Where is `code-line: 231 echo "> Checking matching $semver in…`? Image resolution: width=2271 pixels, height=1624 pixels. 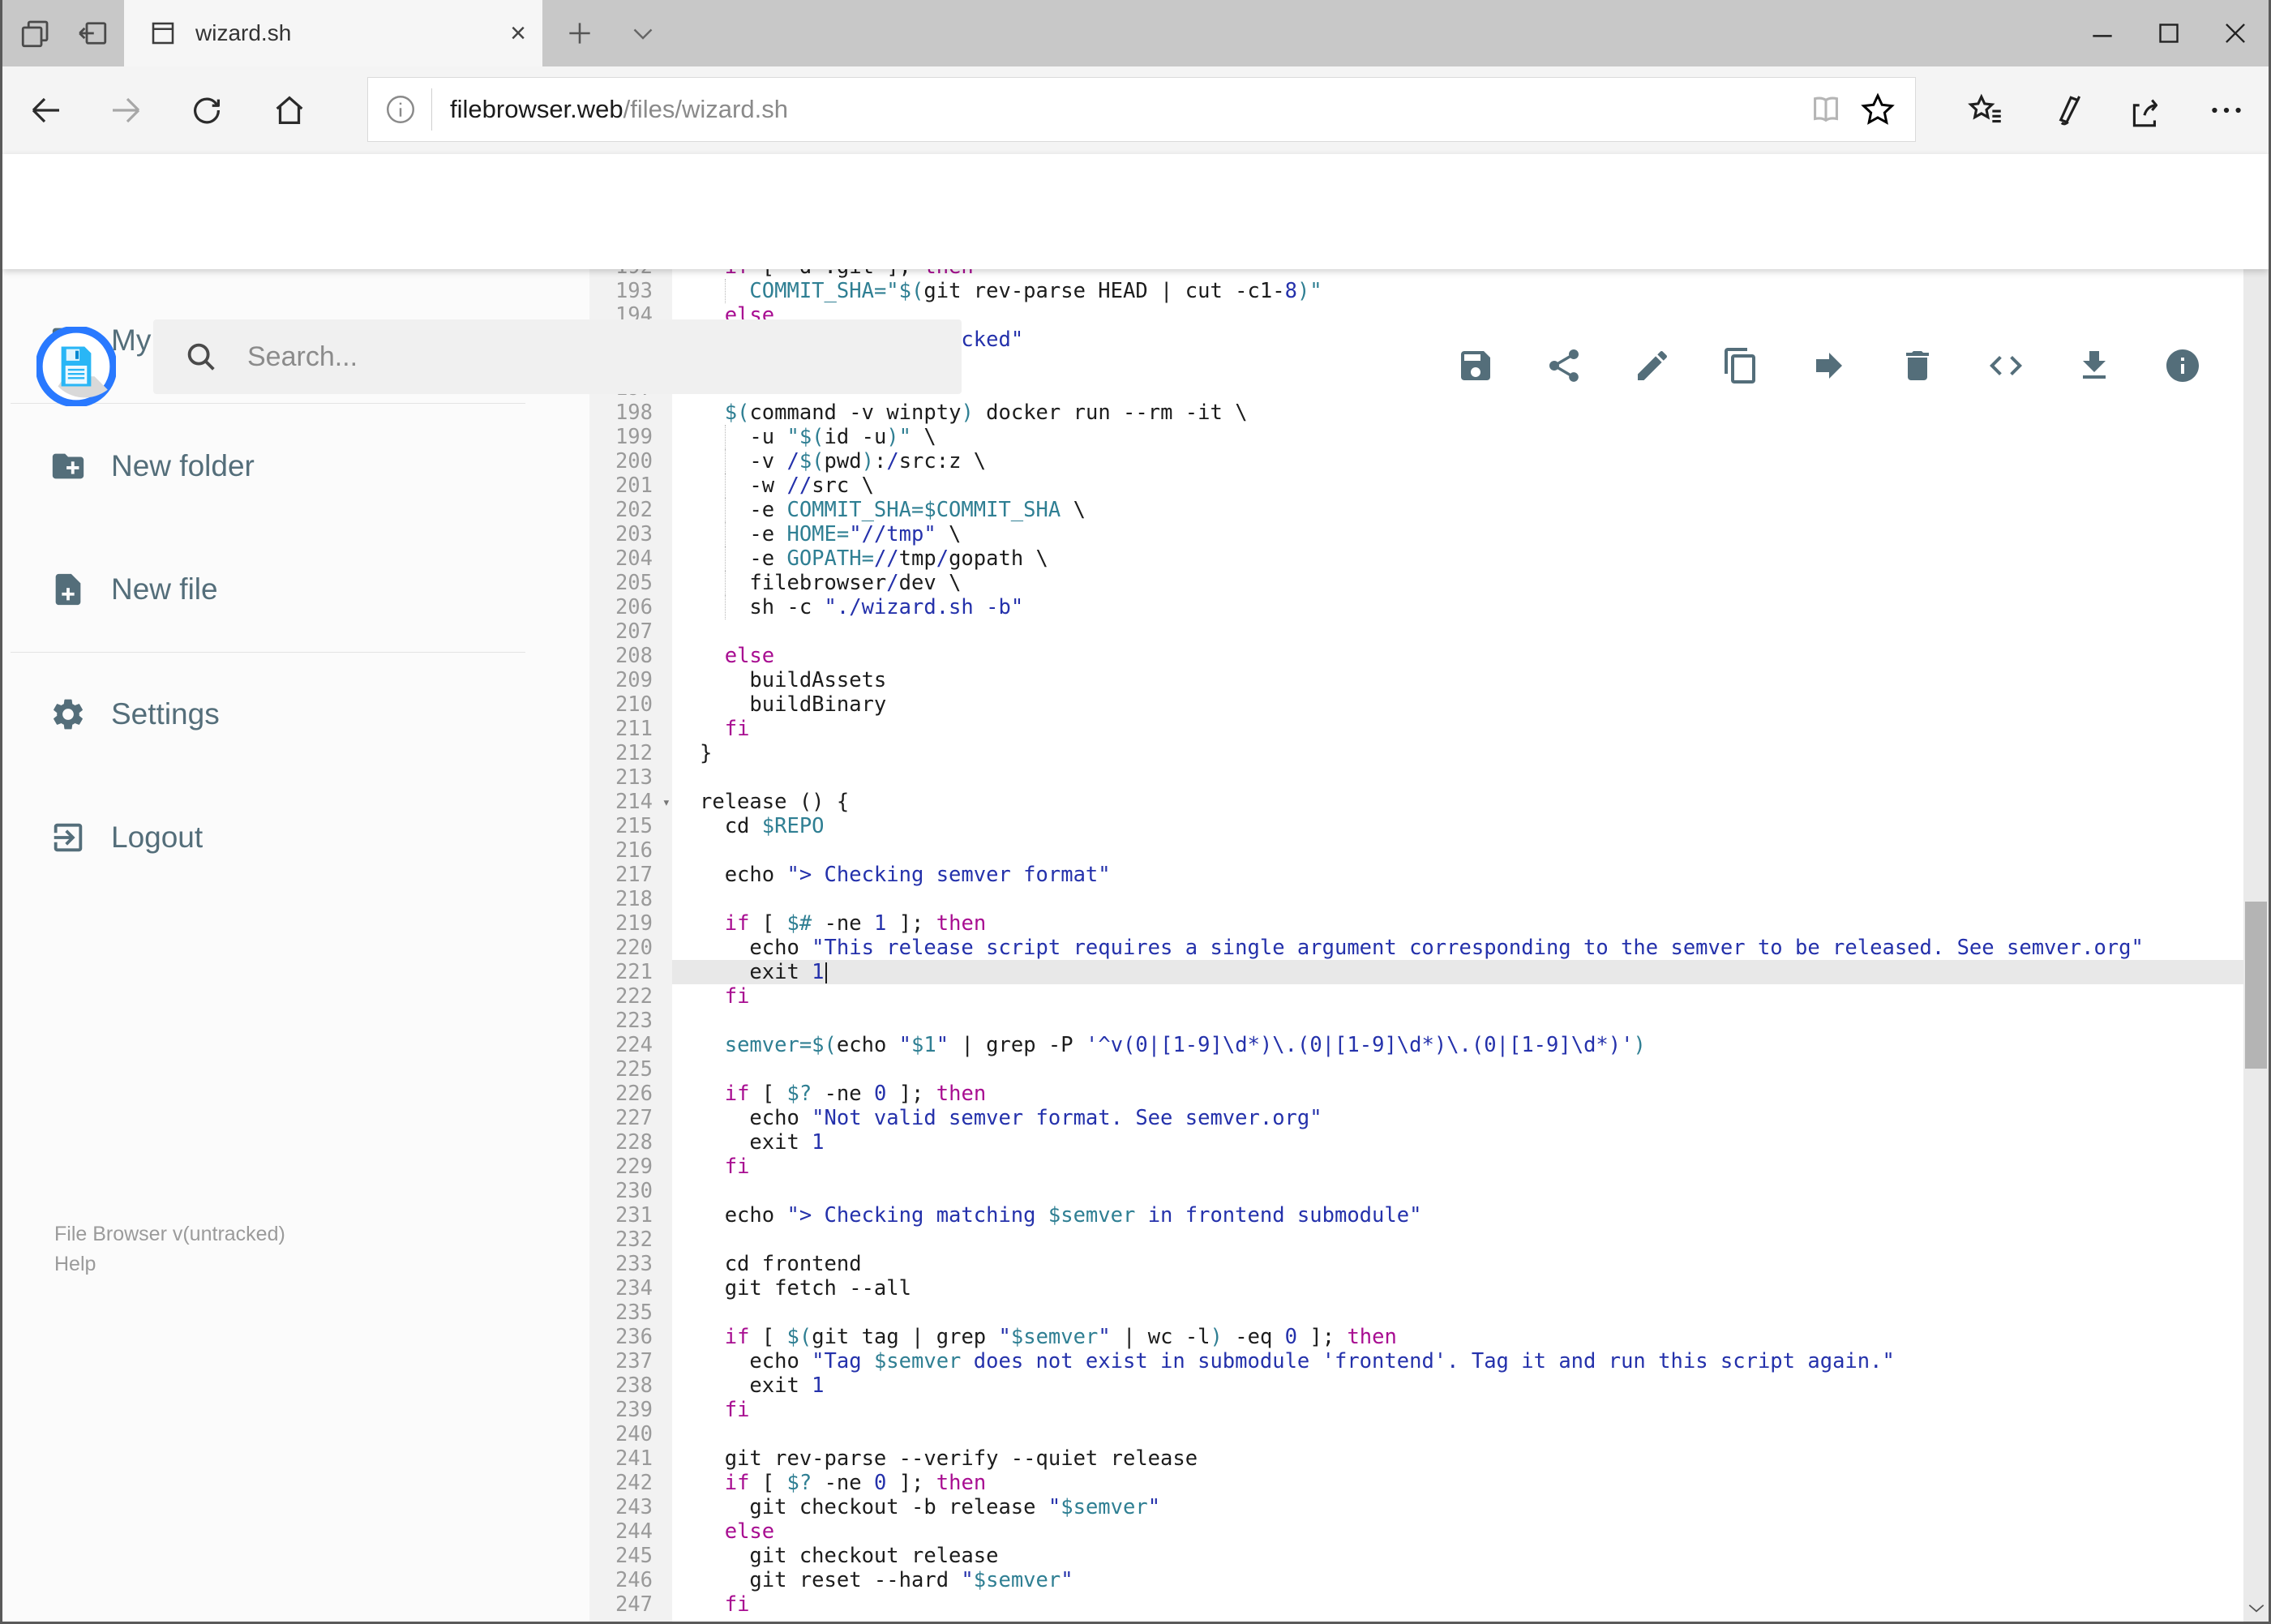 code-line: 231 echo "> Checking matching $semver in… is located at coordinates (1416, 1216).